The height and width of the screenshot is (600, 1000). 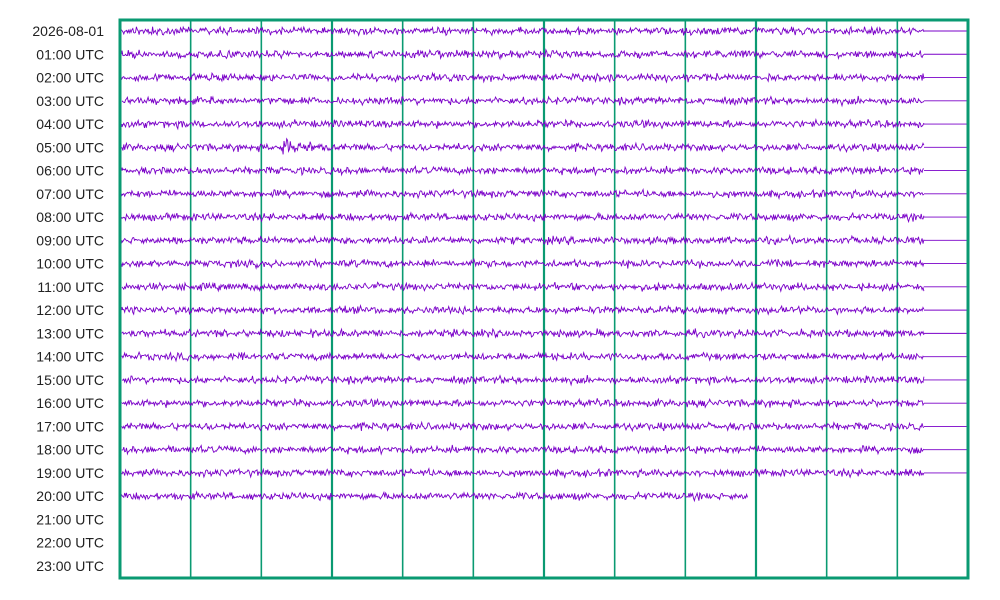 I want to click on row-label: 06:00 UTC, so click(x=70, y=171).